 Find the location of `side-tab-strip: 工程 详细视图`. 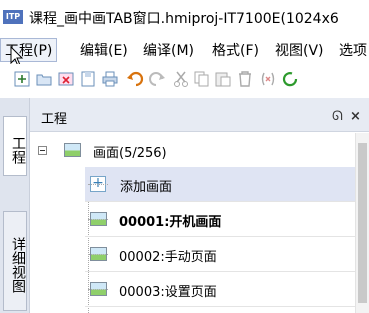

side-tab-strip: 工程 详细视图 is located at coordinates (15, 205).